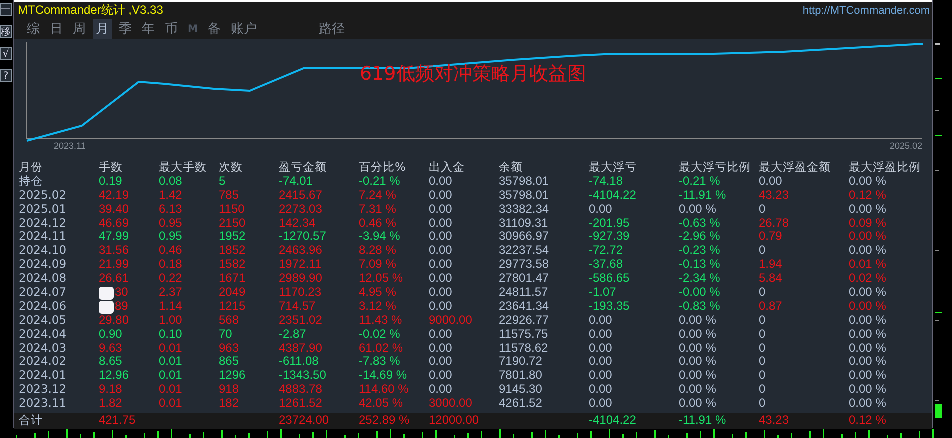  What do you see at coordinates (102, 29) in the screenshot?
I see `tab: 月` at bounding box center [102, 29].